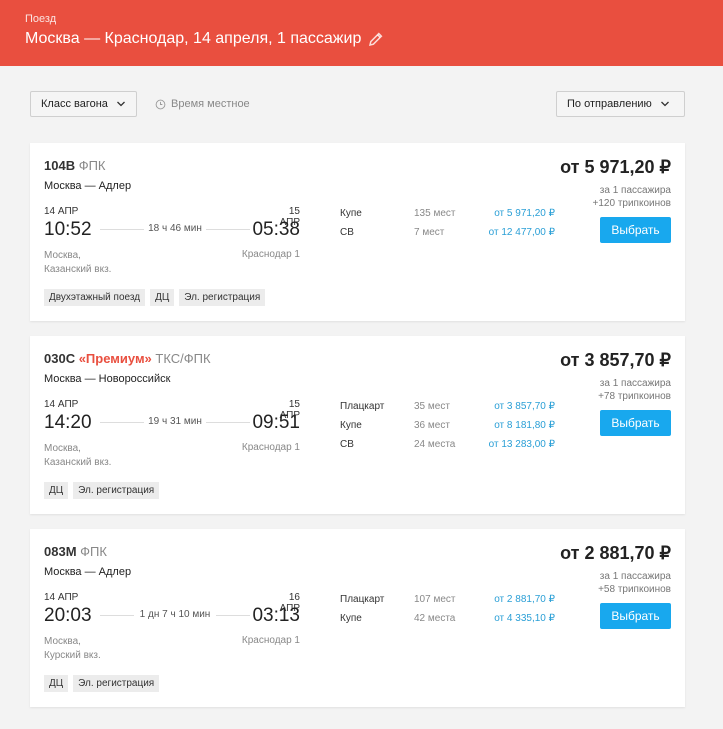 Image resolution: width=723 pixels, height=729 pixels. I want to click on local-time-note: Время местное, so click(202, 104).